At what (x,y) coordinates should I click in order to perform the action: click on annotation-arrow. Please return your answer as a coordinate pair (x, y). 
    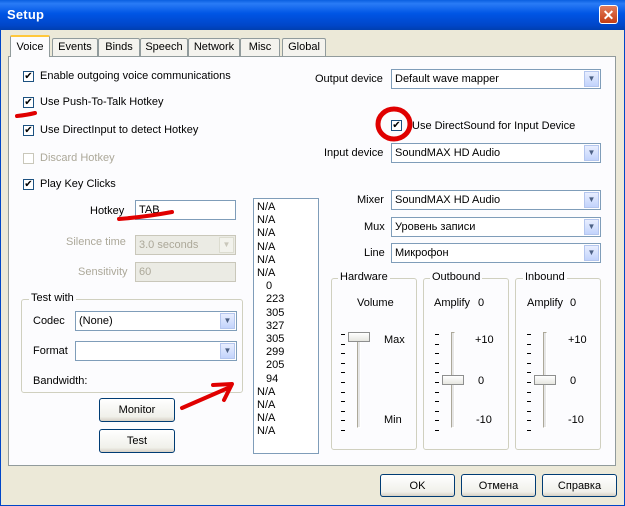
    Looking at the image, I should click on (205, 398).